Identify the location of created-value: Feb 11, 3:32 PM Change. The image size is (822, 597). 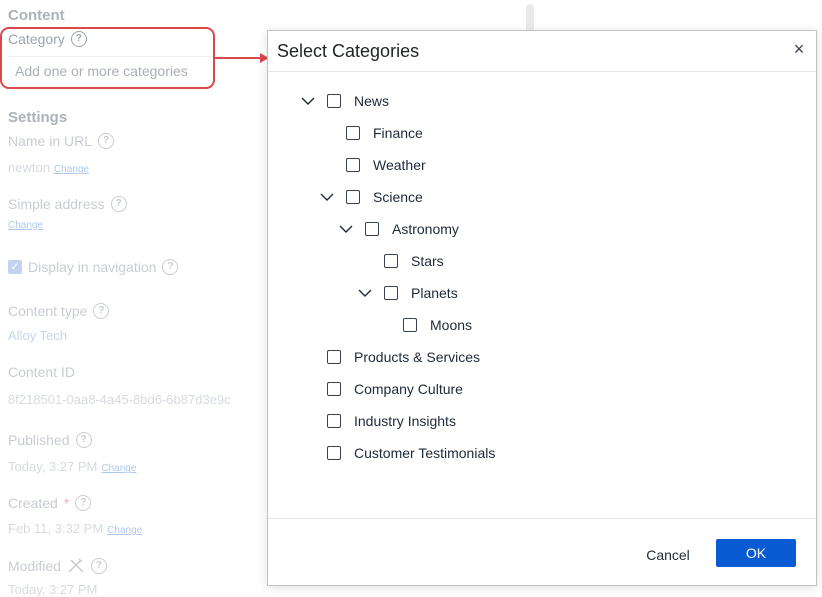
(75, 528).